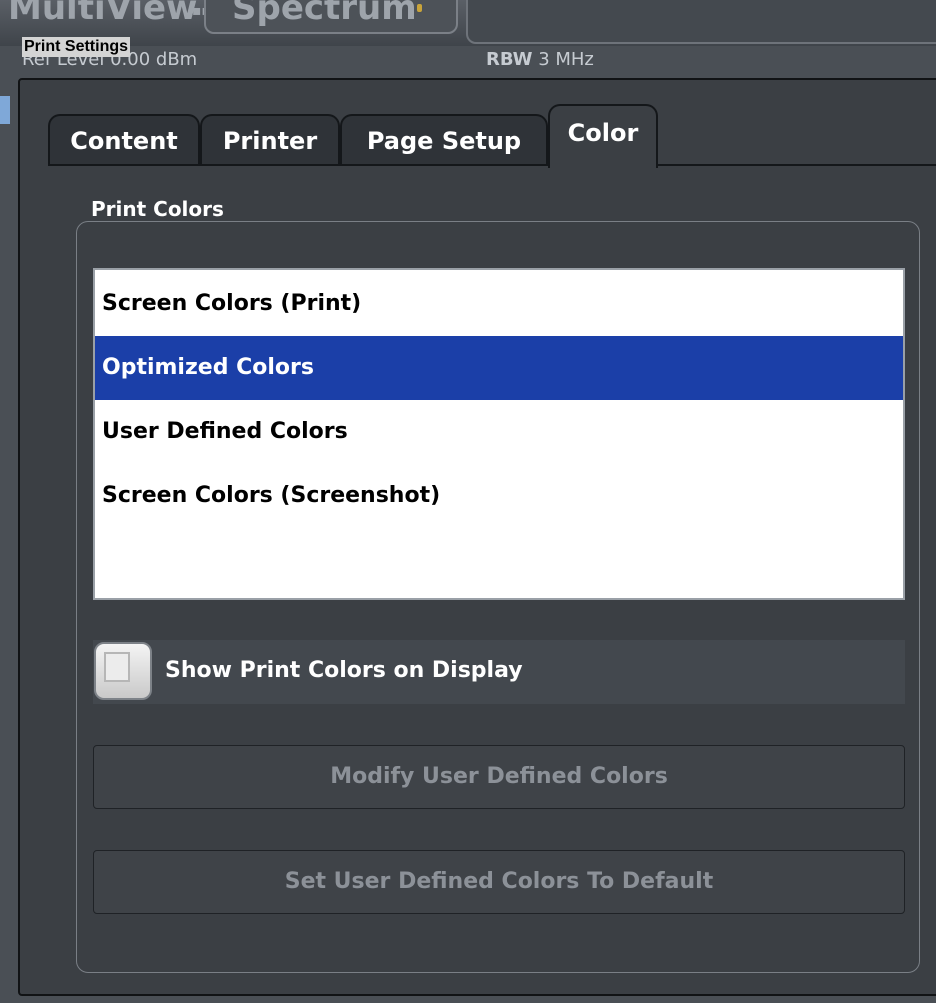  Describe the element at coordinates (270, 140) in the screenshot. I see `tab-printer: Printer` at that location.